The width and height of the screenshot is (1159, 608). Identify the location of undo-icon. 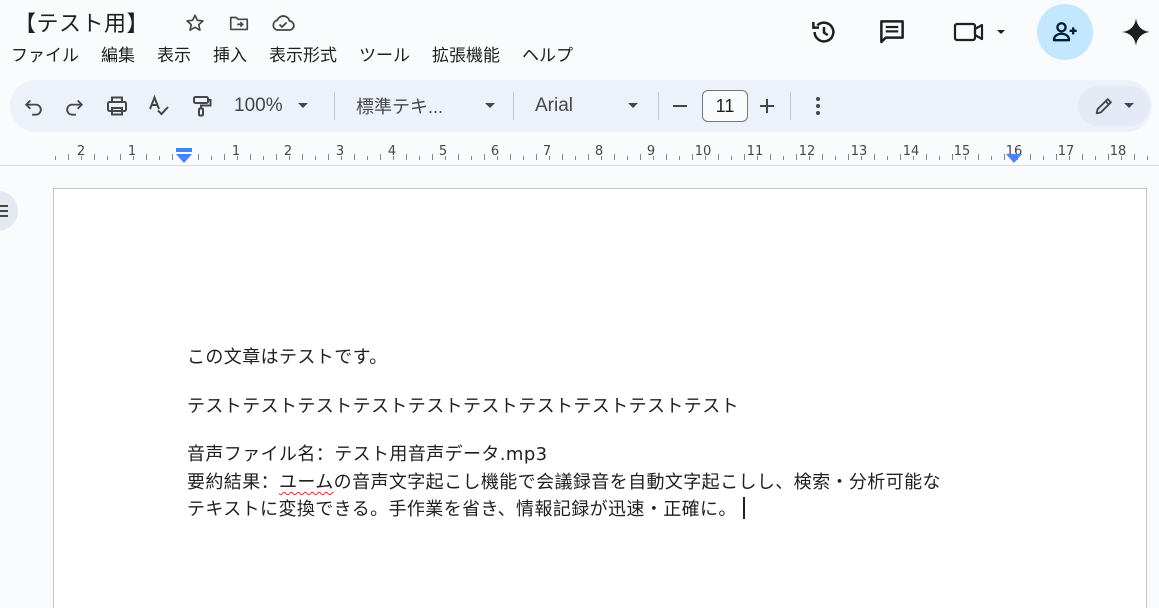
(34, 106).